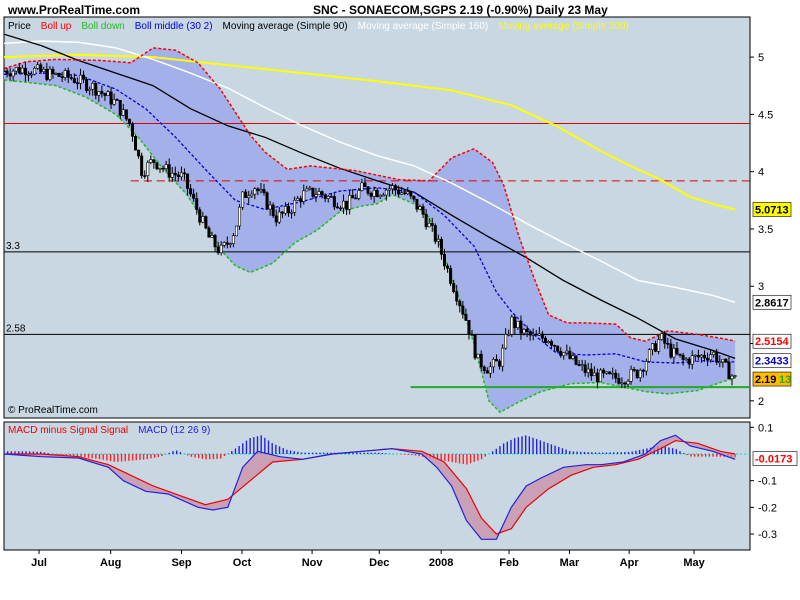 The height and width of the screenshot is (600, 800). What do you see at coordinates (423, 26) in the screenshot?
I see `price-legend-5: Moving average (Simple 160)` at bounding box center [423, 26].